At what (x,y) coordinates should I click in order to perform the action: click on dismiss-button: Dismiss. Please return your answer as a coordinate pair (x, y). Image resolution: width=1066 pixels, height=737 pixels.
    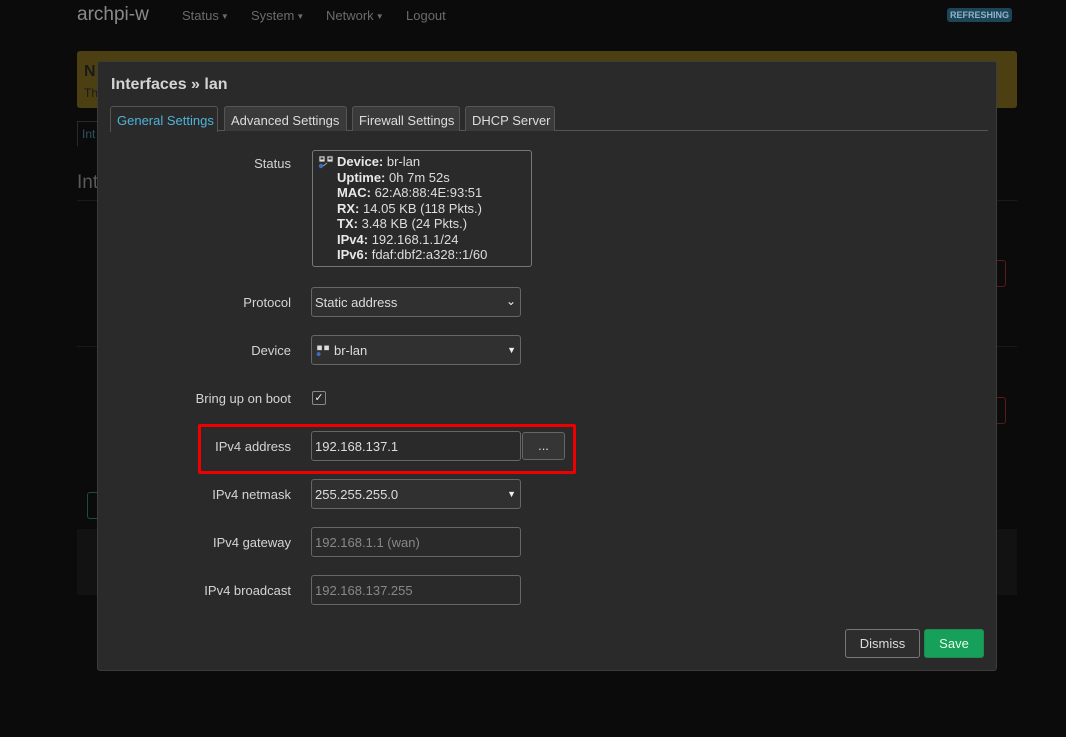
    Looking at the image, I should click on (882, 643).